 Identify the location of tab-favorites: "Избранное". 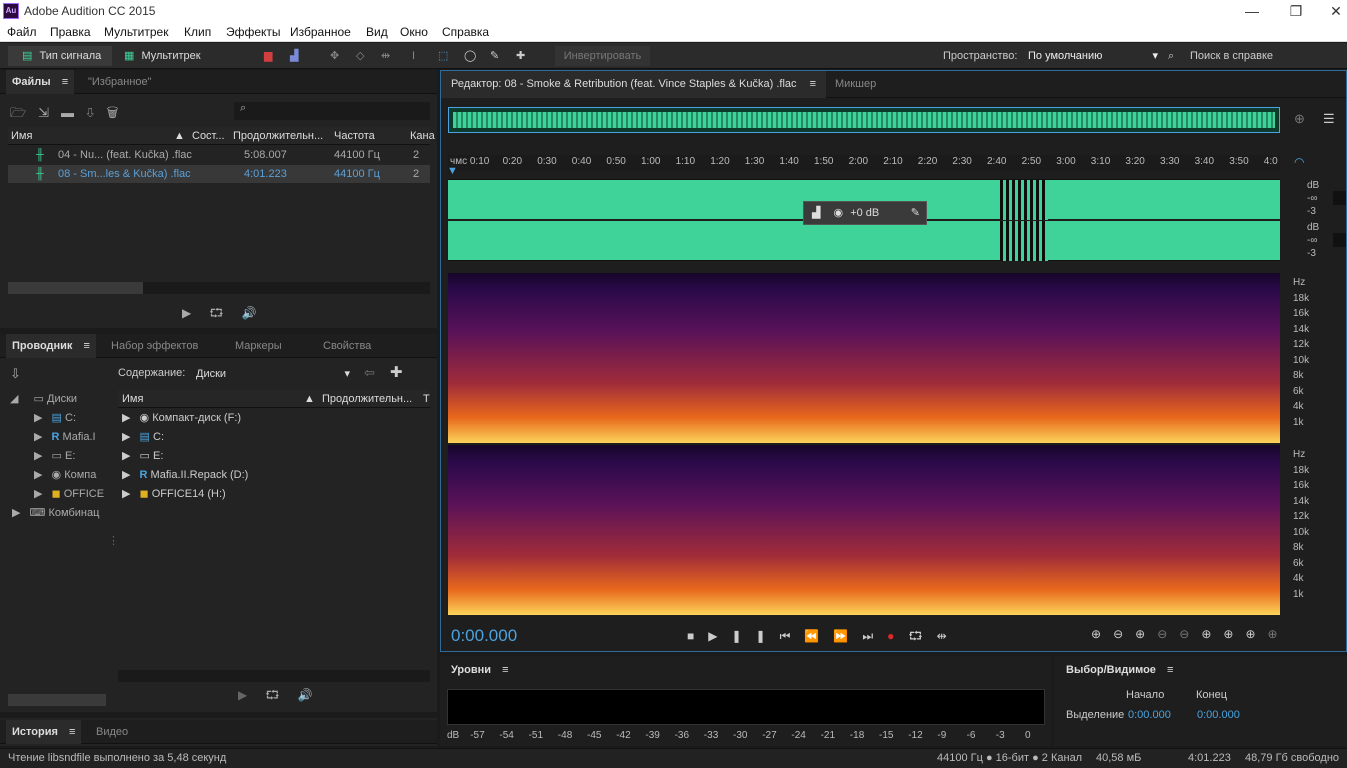
(120, 82).